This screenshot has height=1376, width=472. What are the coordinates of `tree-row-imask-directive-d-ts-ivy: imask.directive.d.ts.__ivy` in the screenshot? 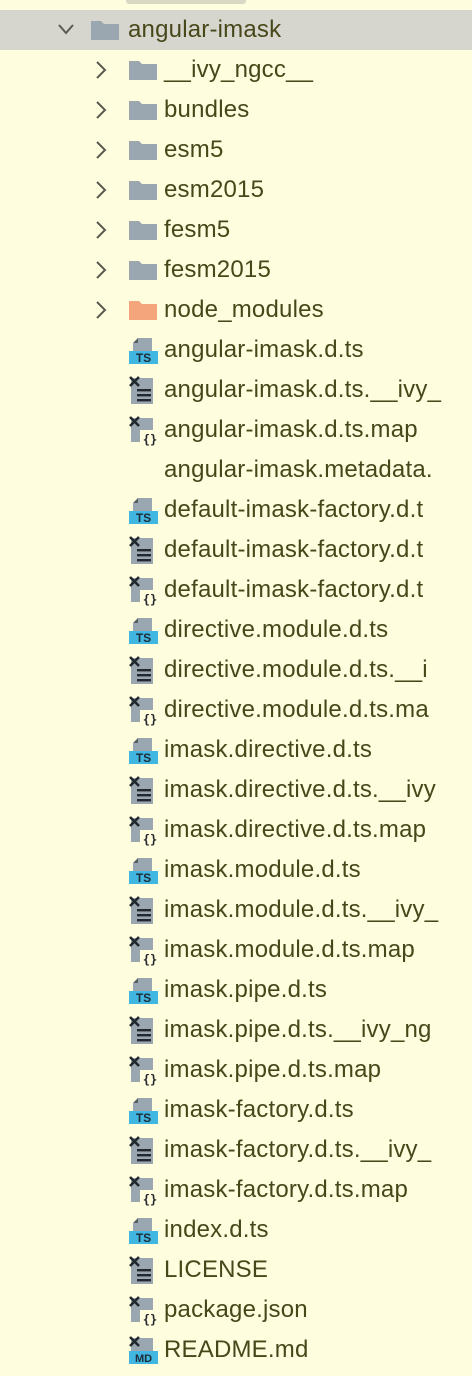 It's located at (236, 790).